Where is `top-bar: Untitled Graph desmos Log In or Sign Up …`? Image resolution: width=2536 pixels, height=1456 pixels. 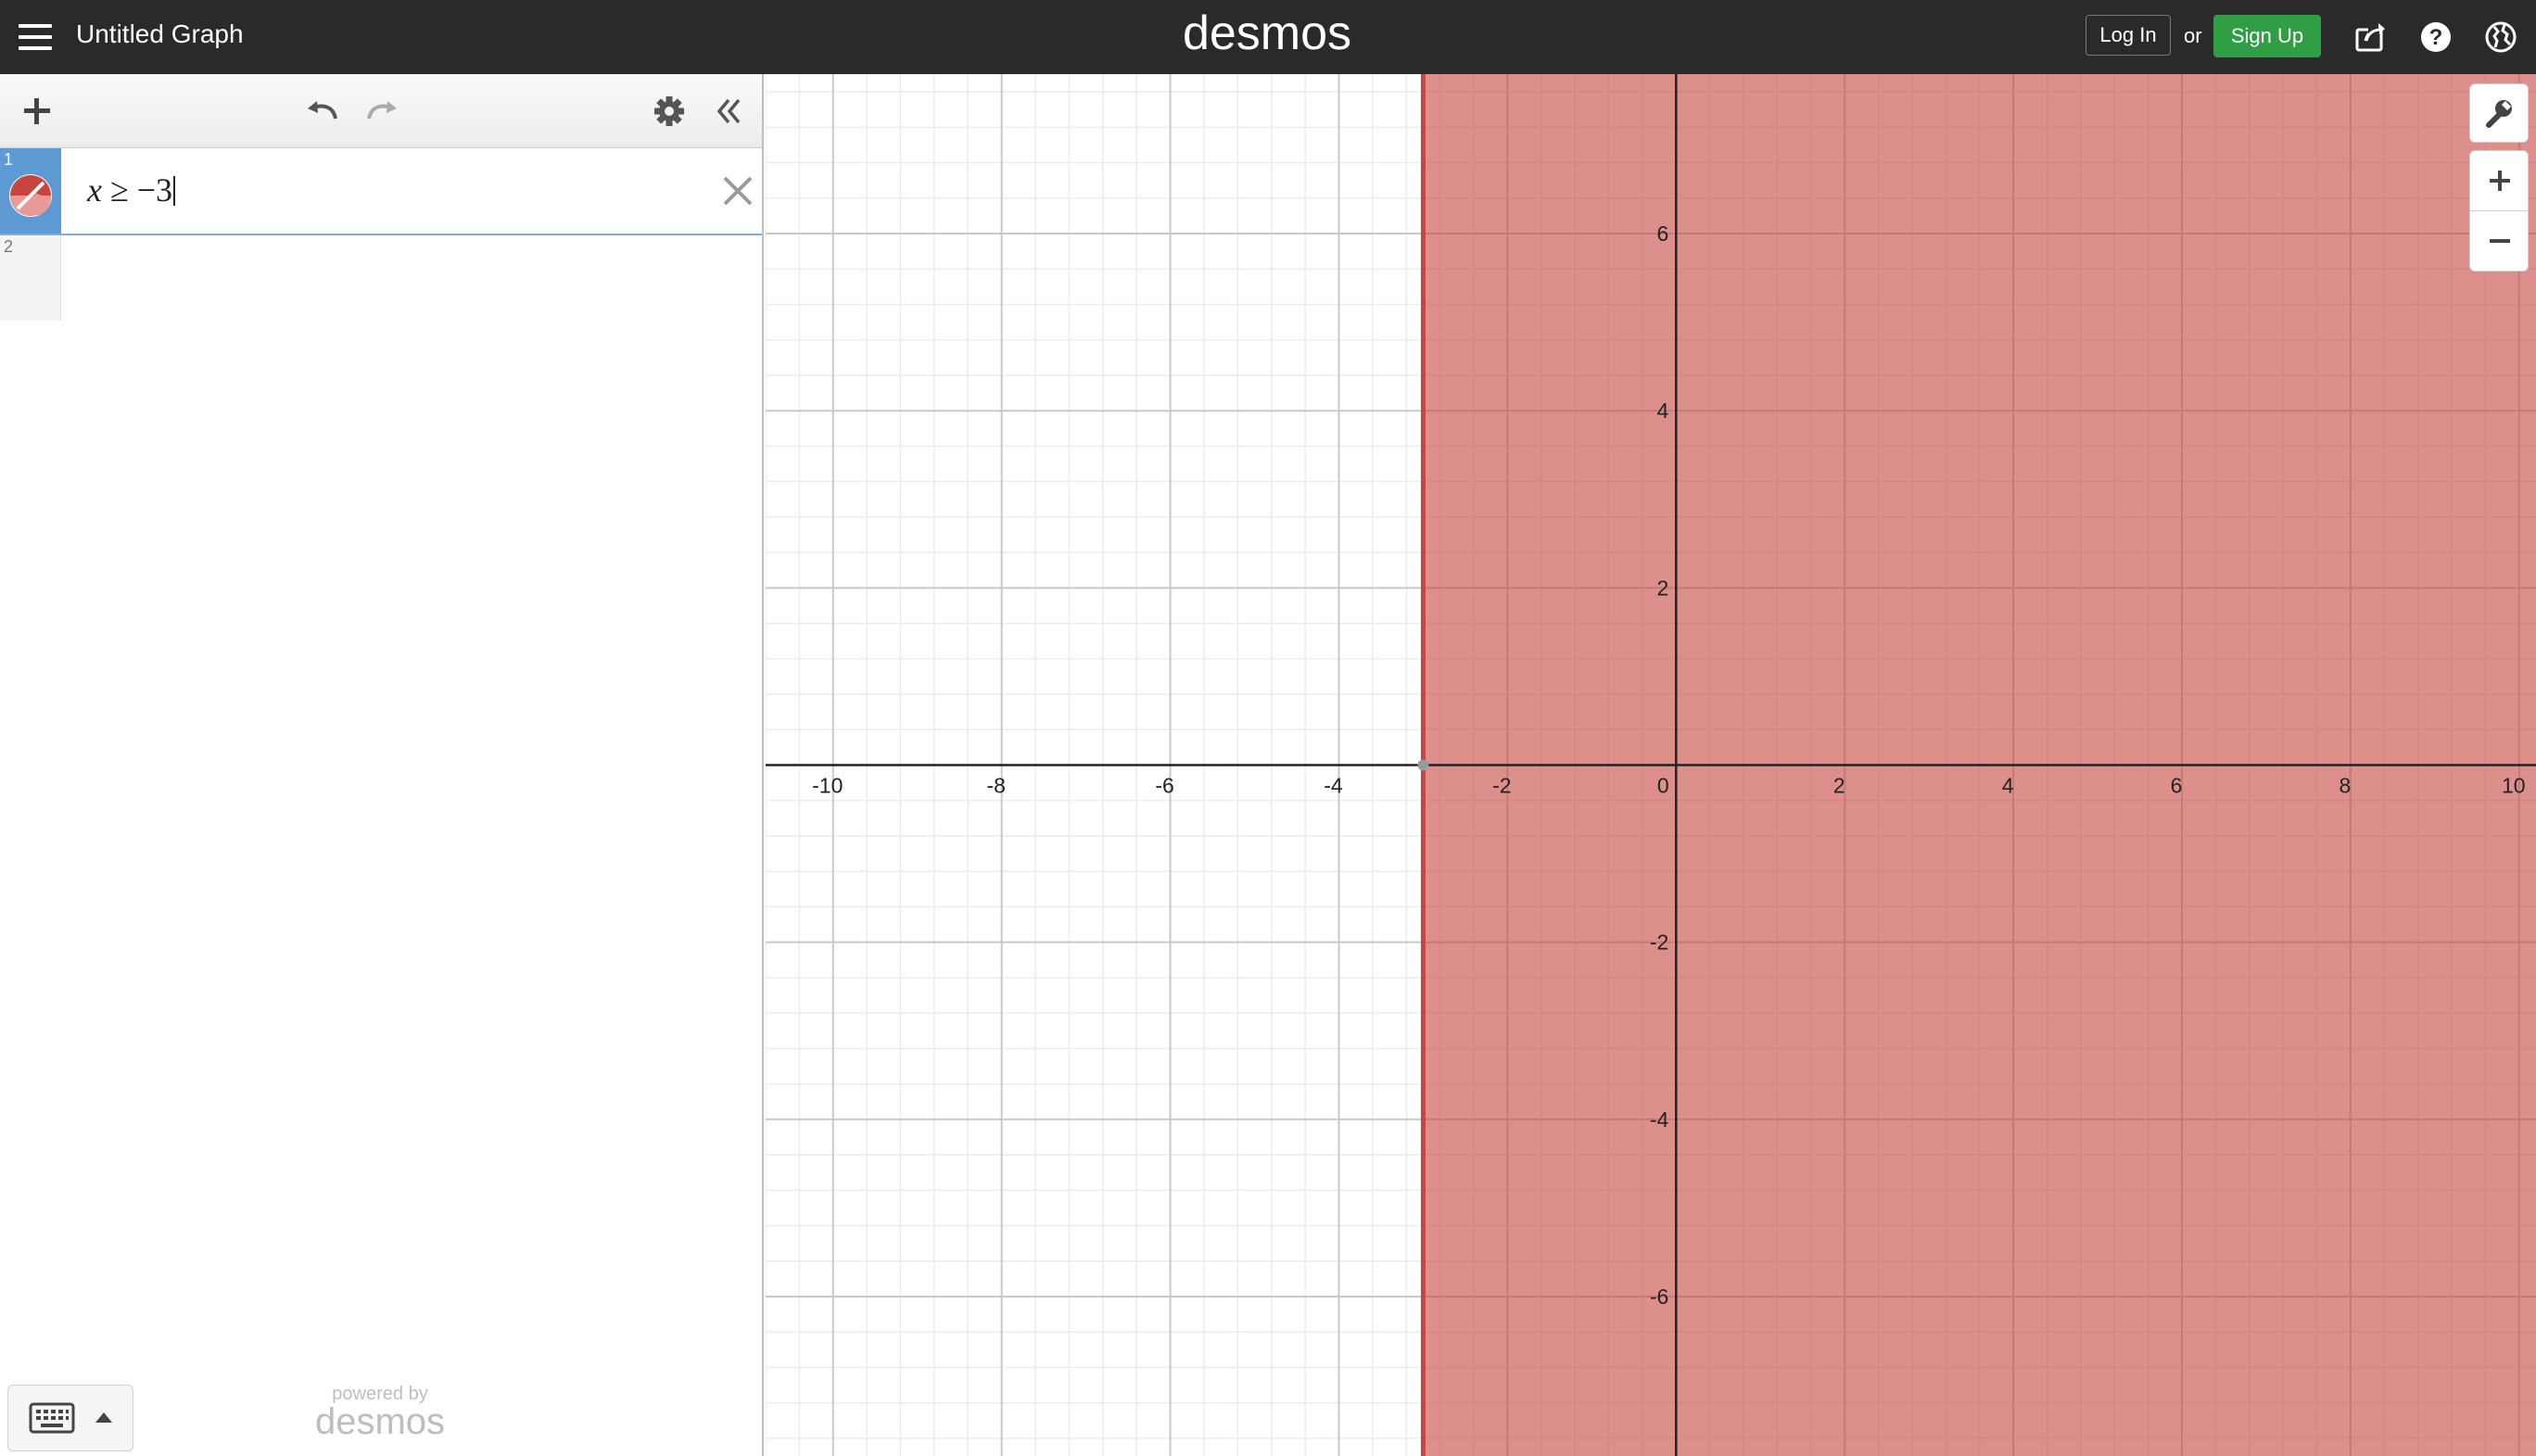
top-bar: Untitled Graph desmos Log In or Sign Up … is located at coordinates (1268, 37).